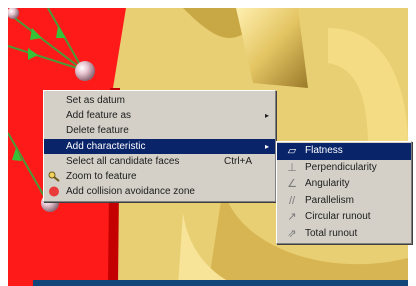 The width and height of the screenshot is (416, 286). Describe the element at coordinates (95, 100) in the screenshot. I see `menu-item-label: Set as datum` at that location.